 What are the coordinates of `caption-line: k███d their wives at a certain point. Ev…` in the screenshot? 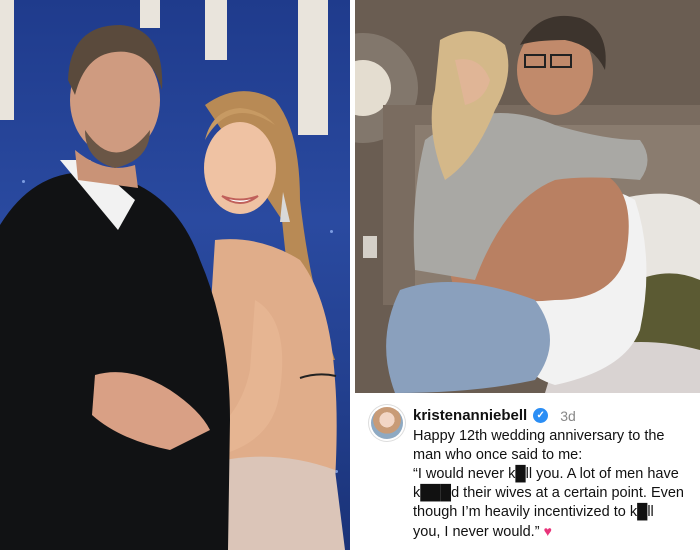 It's located at (548, 493).